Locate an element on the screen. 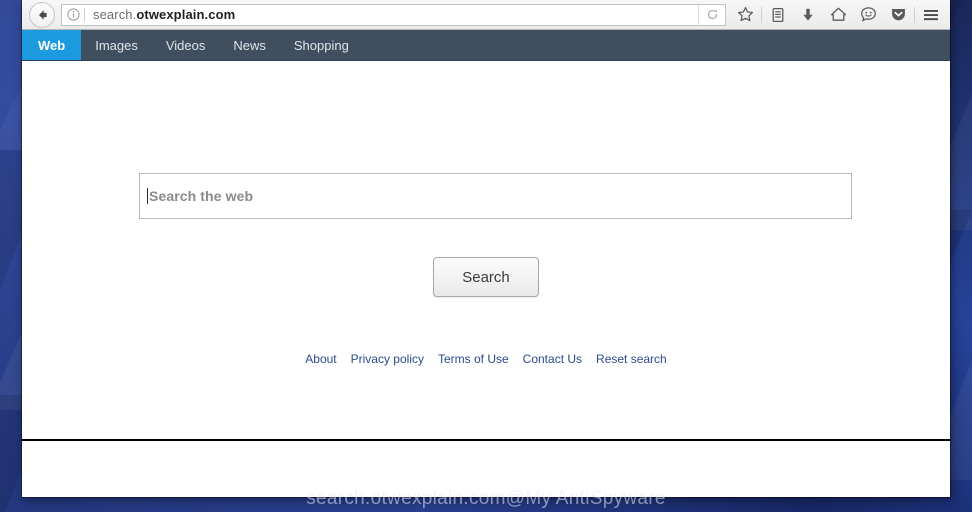 The height and width of the screenshot is (512, 972). site-tab-label: Web is located at coordinates (52, 45).